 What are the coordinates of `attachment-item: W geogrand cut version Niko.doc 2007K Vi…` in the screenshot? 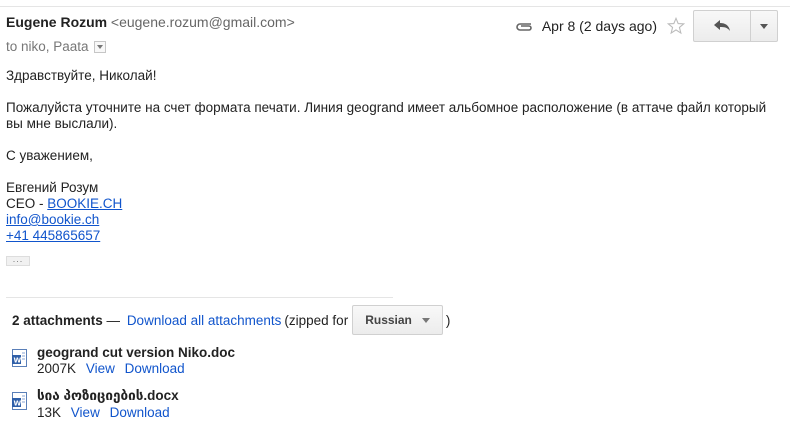 It's located at (123, 360).